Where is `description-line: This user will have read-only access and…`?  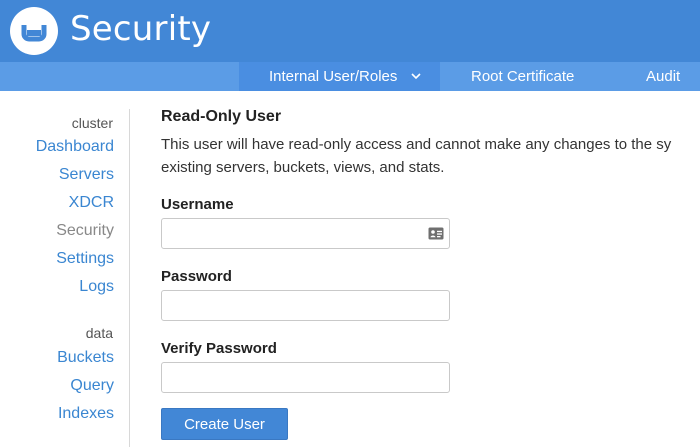 description-line: This user will have read-only access and… is located at coordinates (416, 144).